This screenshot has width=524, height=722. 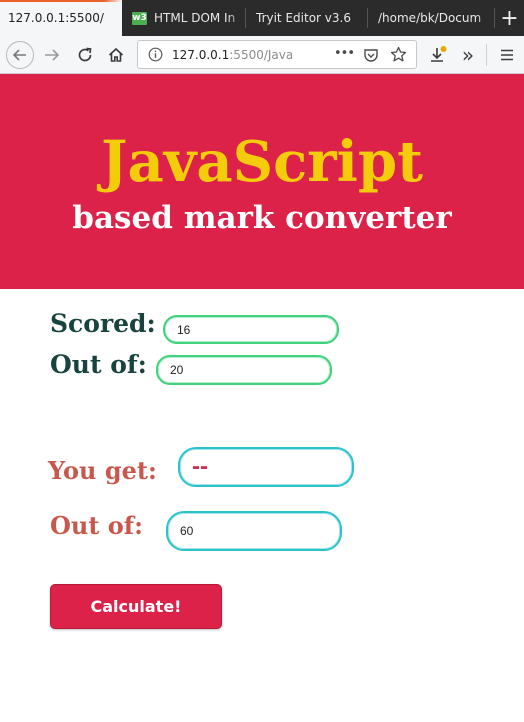 What do you see at coordinates (303, 18) in the screenshot?
I see `tab-title: Tryit Editor v3.6` at bounding box center [303, 18].